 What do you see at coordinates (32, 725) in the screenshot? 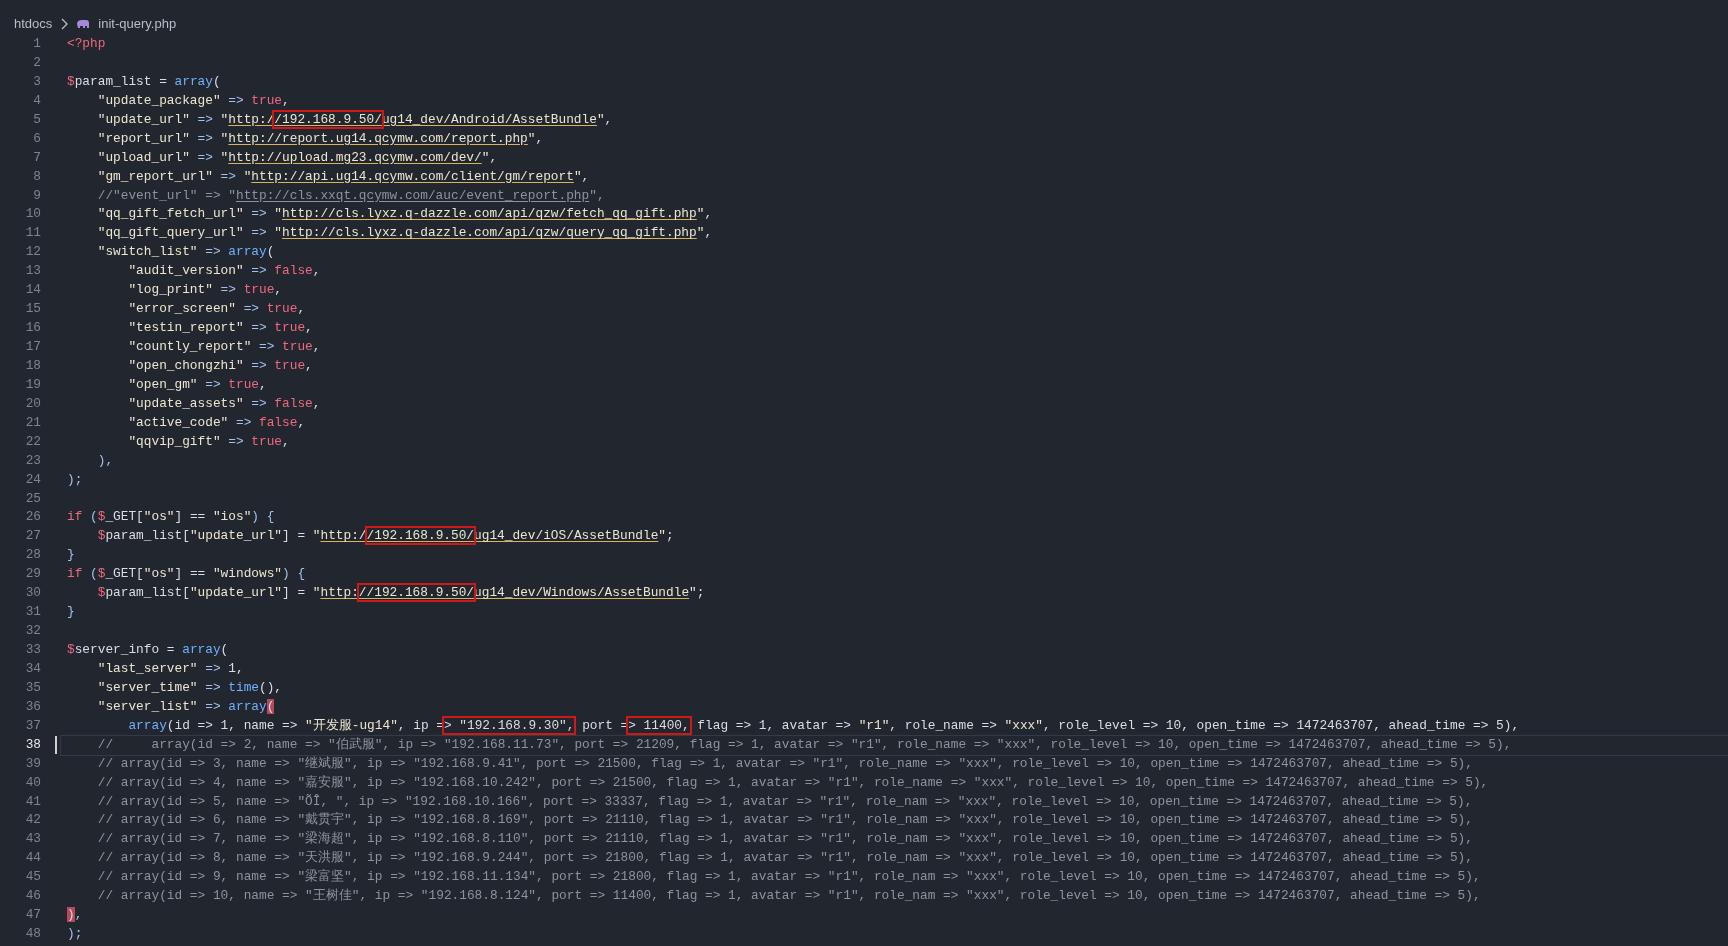
I see `line-number: 37` at bounding box center [32, 725].